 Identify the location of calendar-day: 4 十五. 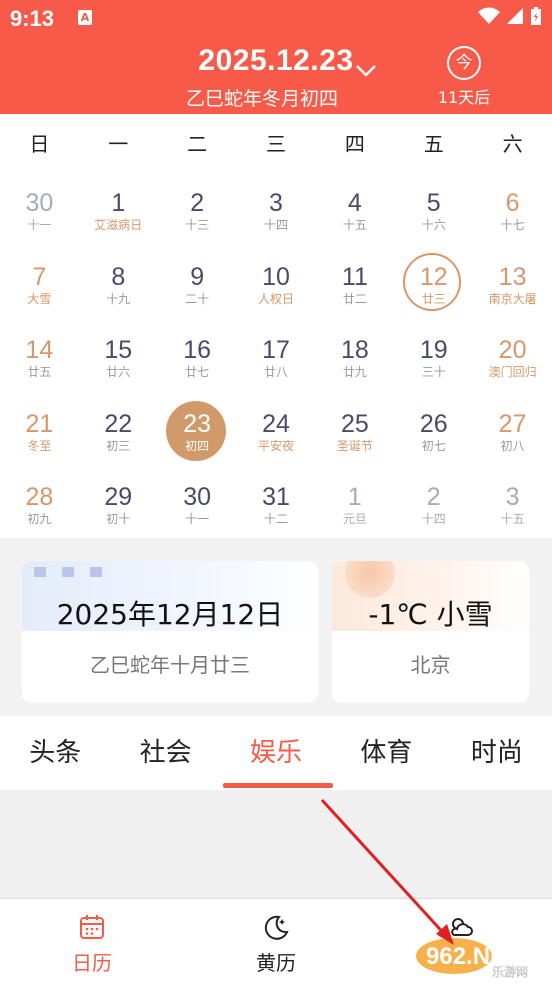
(354, 207).